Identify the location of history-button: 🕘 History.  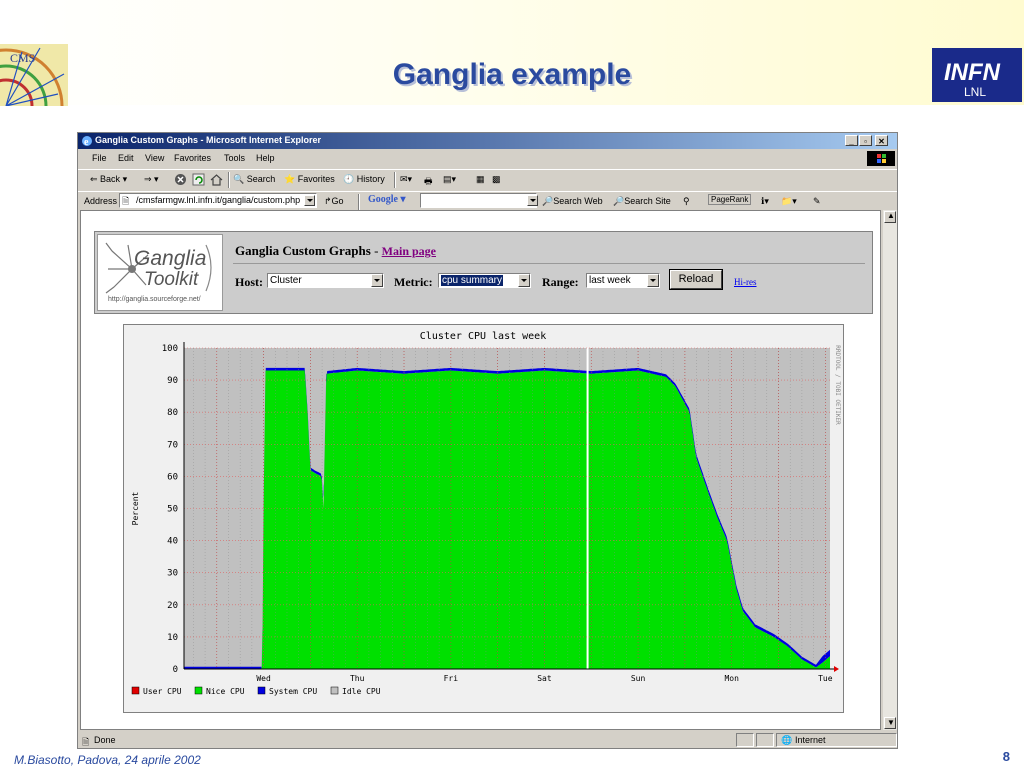
(364, 179).